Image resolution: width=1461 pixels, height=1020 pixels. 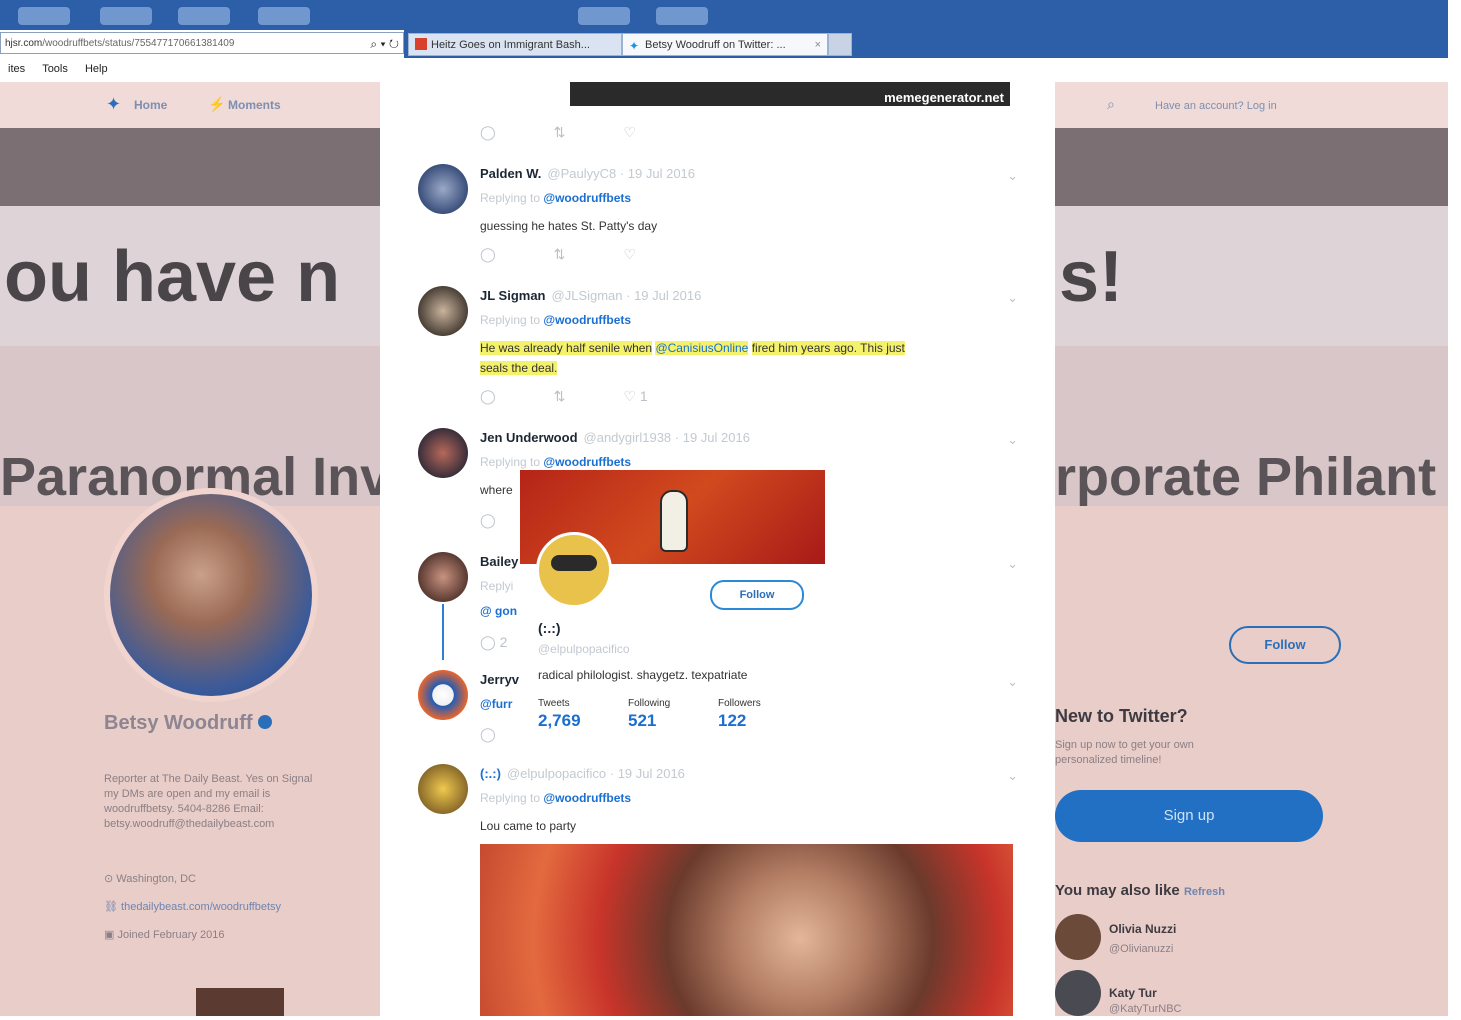 What do you see at coordinates (519, 368) in the screenshot?
I see `highlighted-text: seals the deal.` at bounding box center [519, 368].